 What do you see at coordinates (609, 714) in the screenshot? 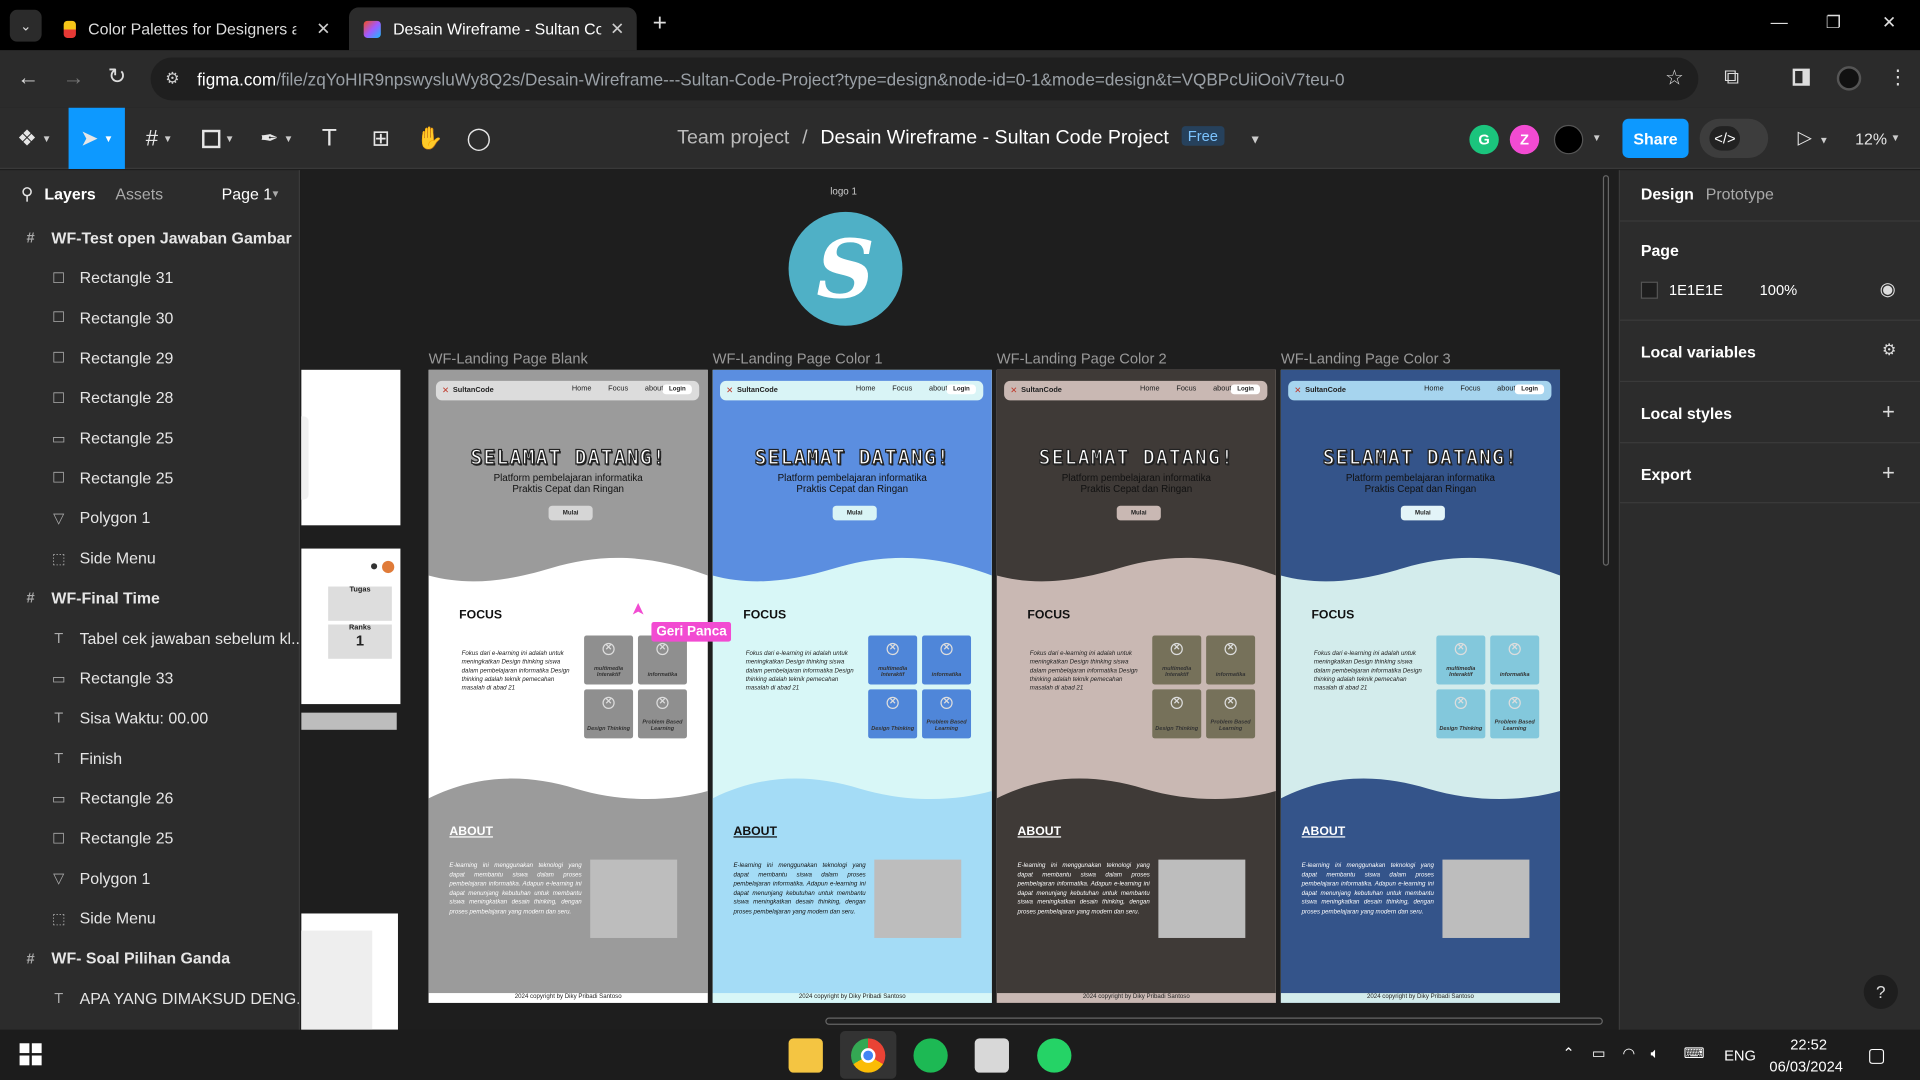
I see `focus-card: ✕ Design Thinking` at bounding box center [609, 714].